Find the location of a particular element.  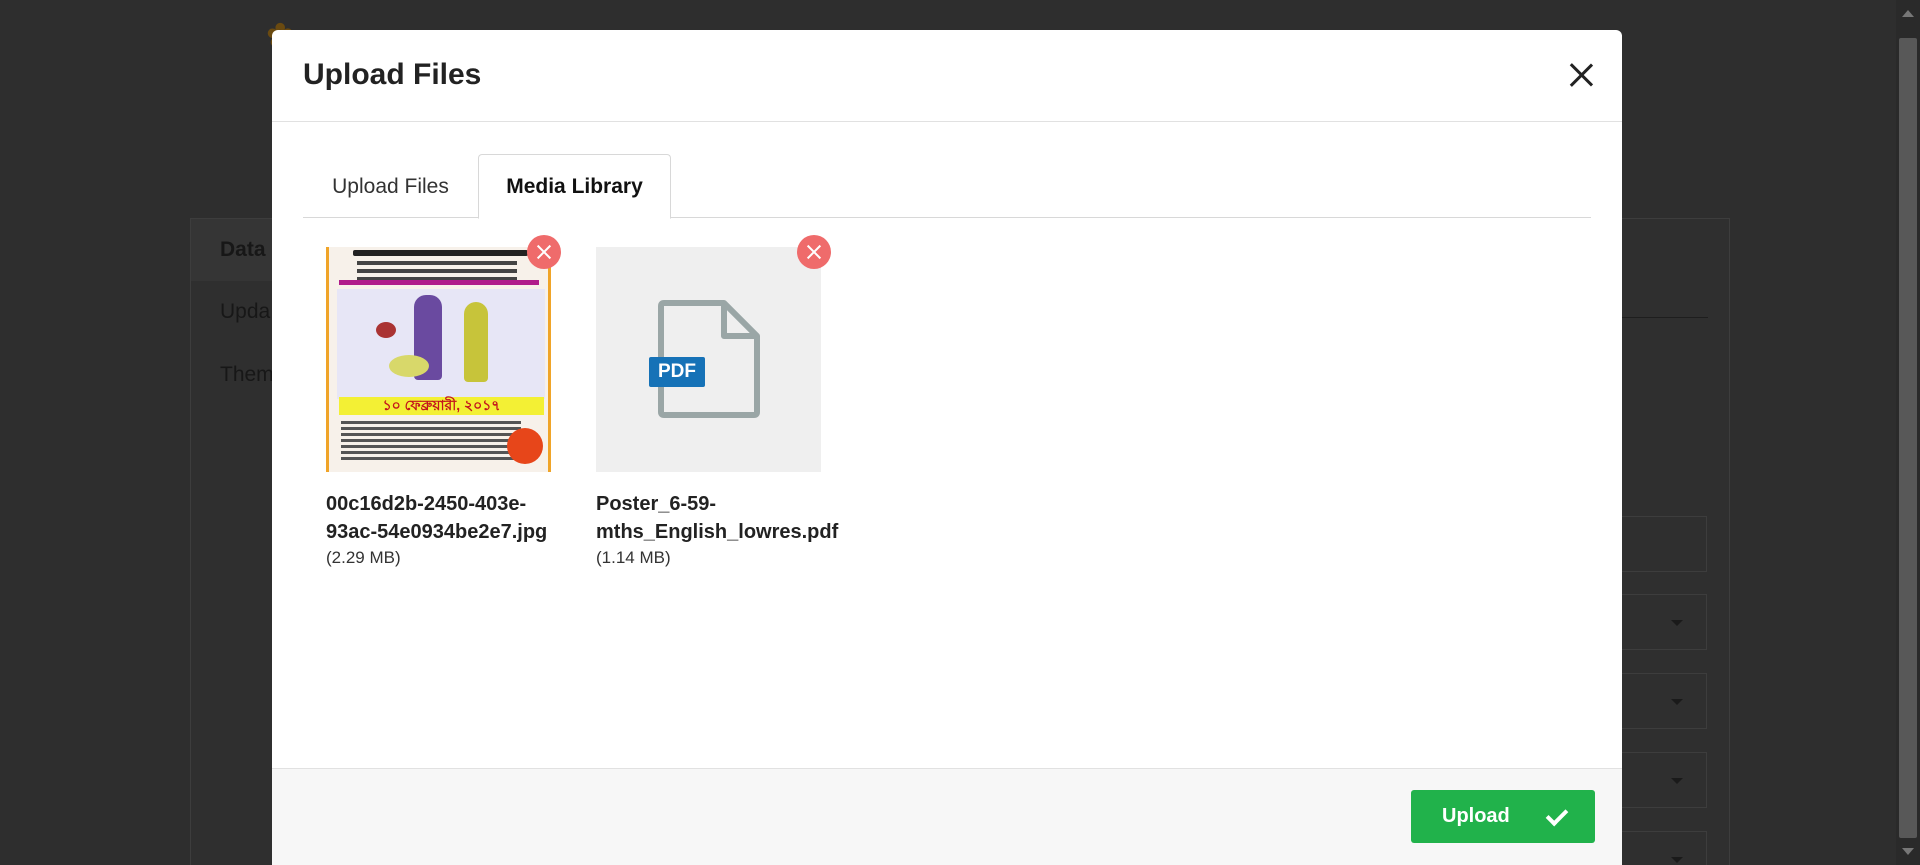

modal-footer: Upload is located at coordinates (947, 816).